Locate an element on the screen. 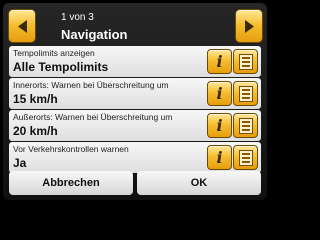 The width and height of the screenshot is (320, 240). setting-label: Tempolimits anzeigen is located at coordinates (54, 53).